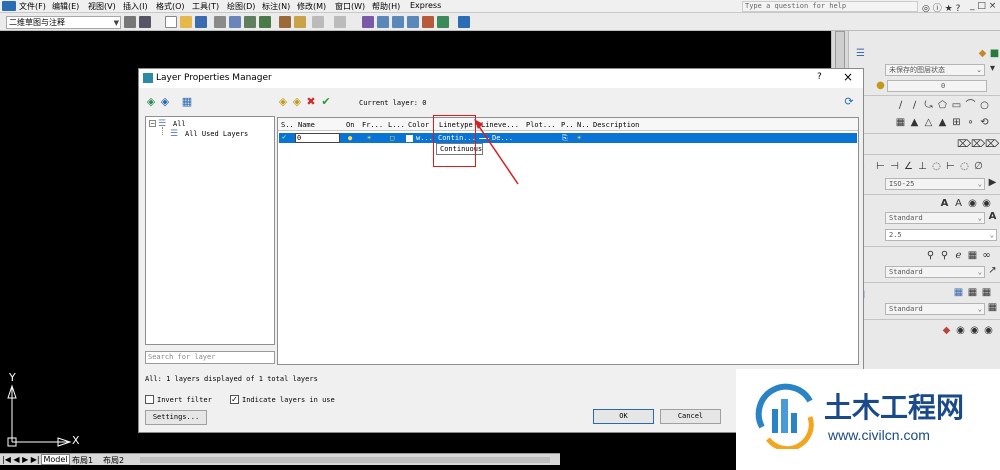  Describe the element at coordinates (958, 293) in the screenshot. I see `table-icon: ▦` at that location.